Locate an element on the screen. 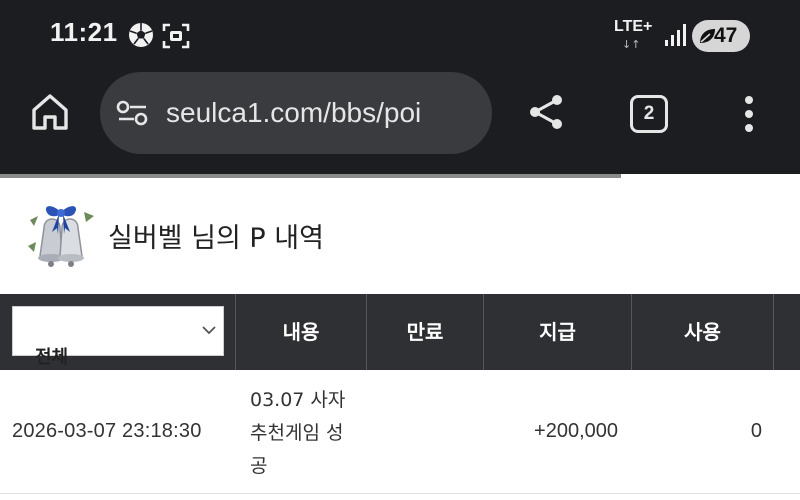 This screenshot has height=500, width=800. network-type: LTE+ is located at coordinates (633, 26).